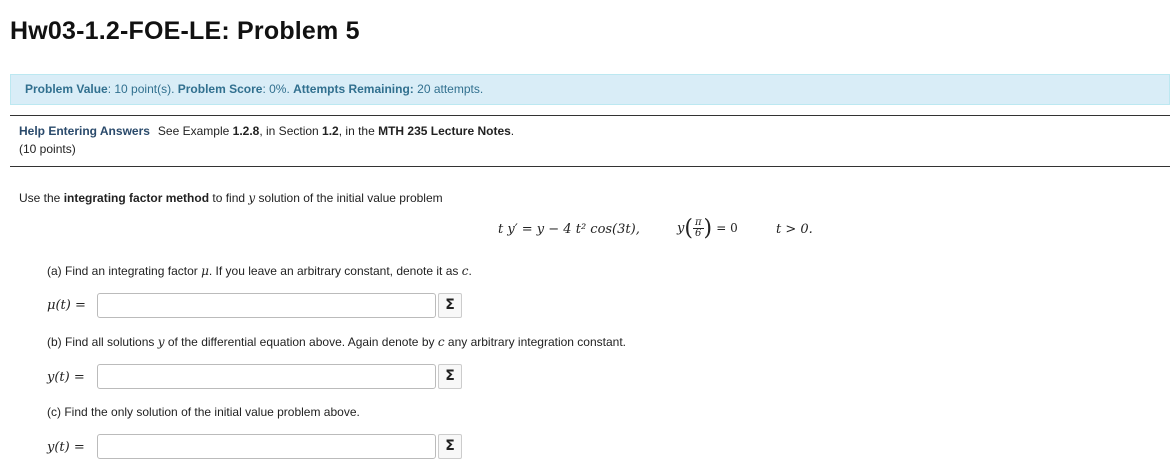 The height and width of the screenshot is (470, 1170). I want to click on part-b-var: y, so click(161, 342).